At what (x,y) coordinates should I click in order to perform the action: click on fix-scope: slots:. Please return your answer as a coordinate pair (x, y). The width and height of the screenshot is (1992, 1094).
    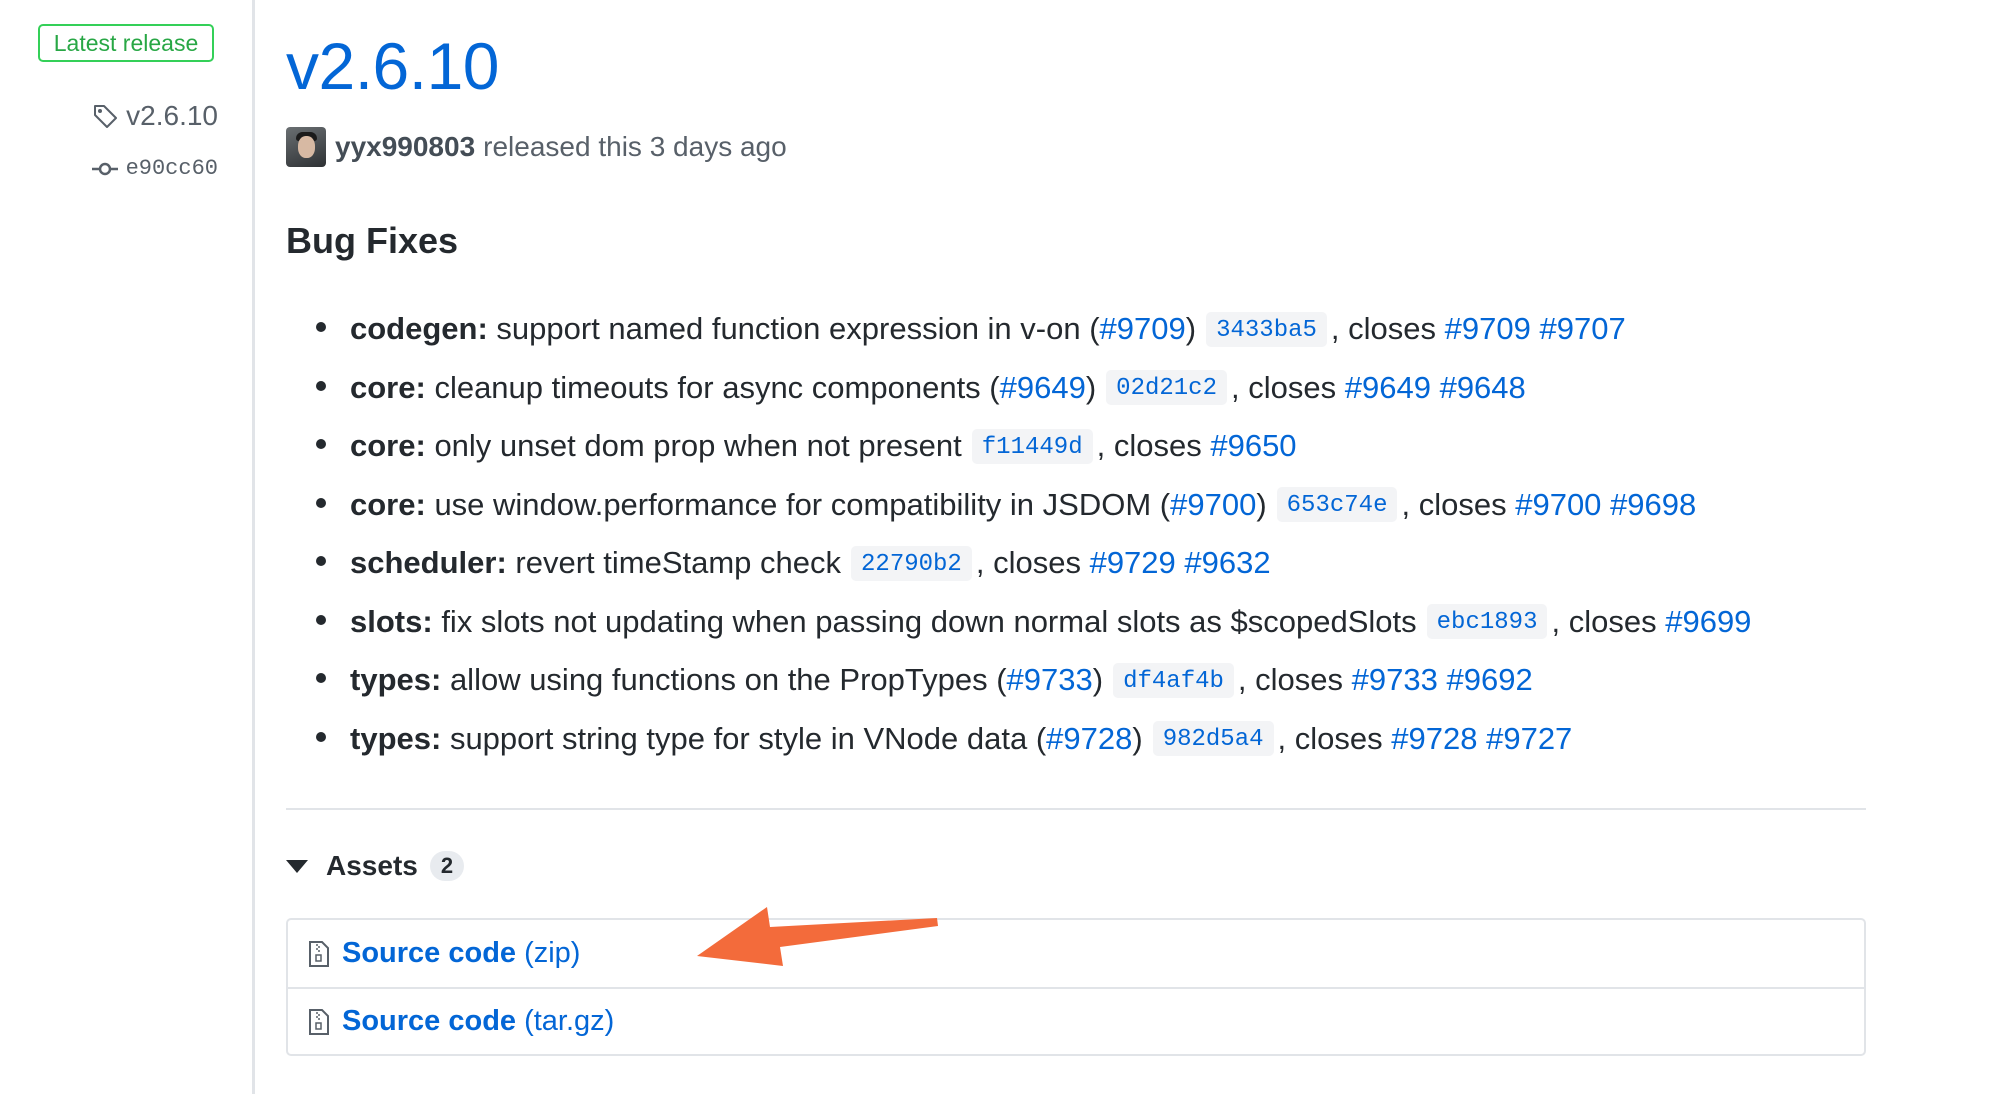
    Looking at the image, I should click on (391, 621).